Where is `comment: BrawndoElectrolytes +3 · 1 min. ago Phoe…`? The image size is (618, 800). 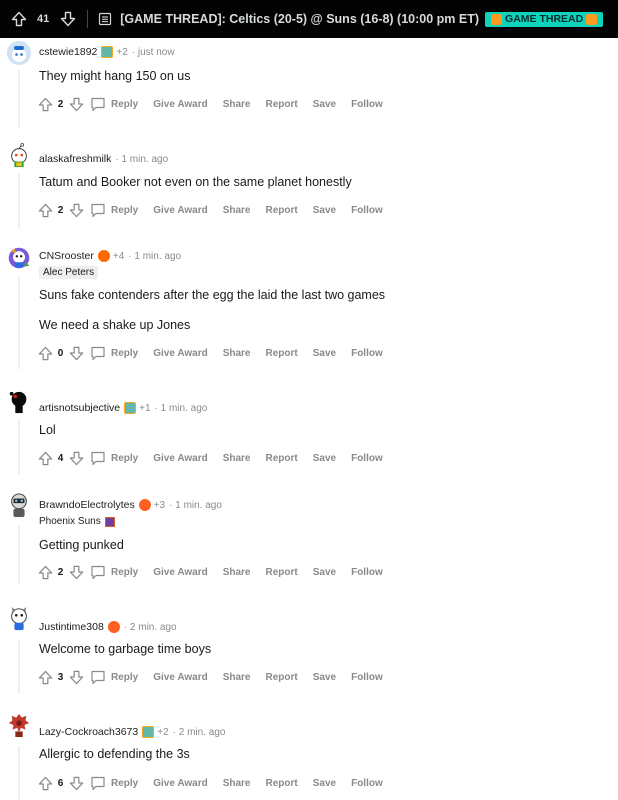 comment: BrawndoElectrolytes +3 · 1 min. ago Phoe… is located at coordinates (309, 540).